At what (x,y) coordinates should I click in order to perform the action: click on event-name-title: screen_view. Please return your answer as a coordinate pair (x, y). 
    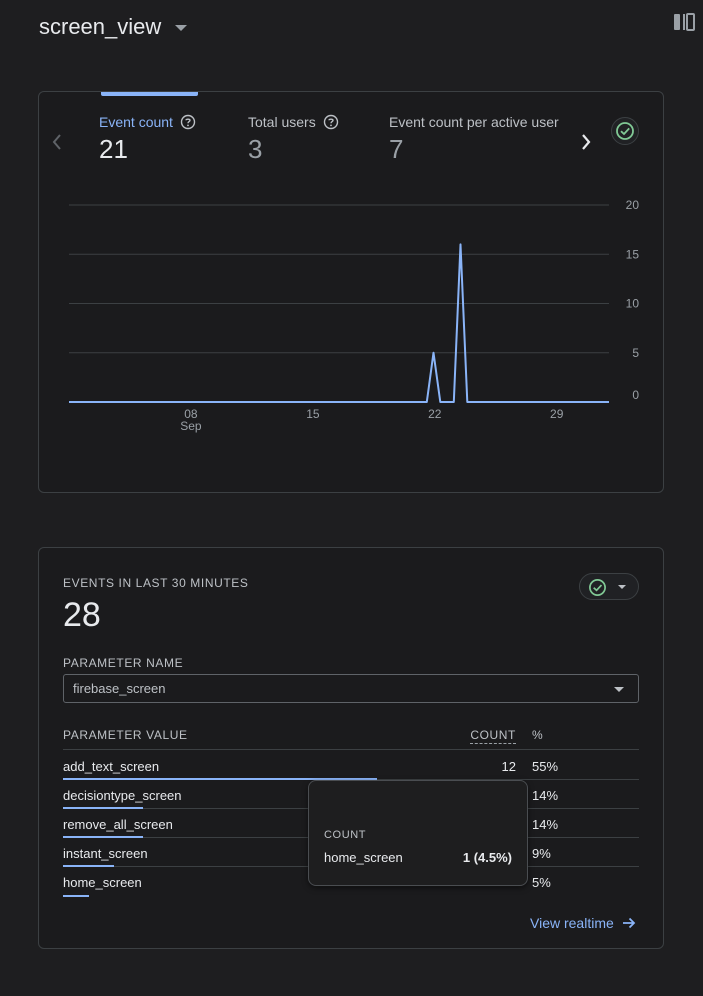
    Looking at the image, I should click on (100, 26).